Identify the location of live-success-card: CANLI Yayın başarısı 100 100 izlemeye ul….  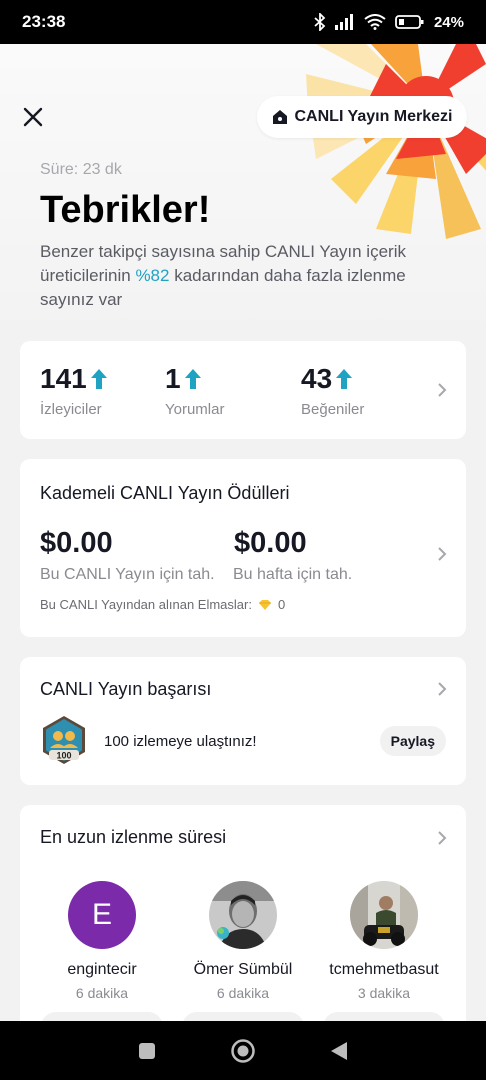
(243, 721).